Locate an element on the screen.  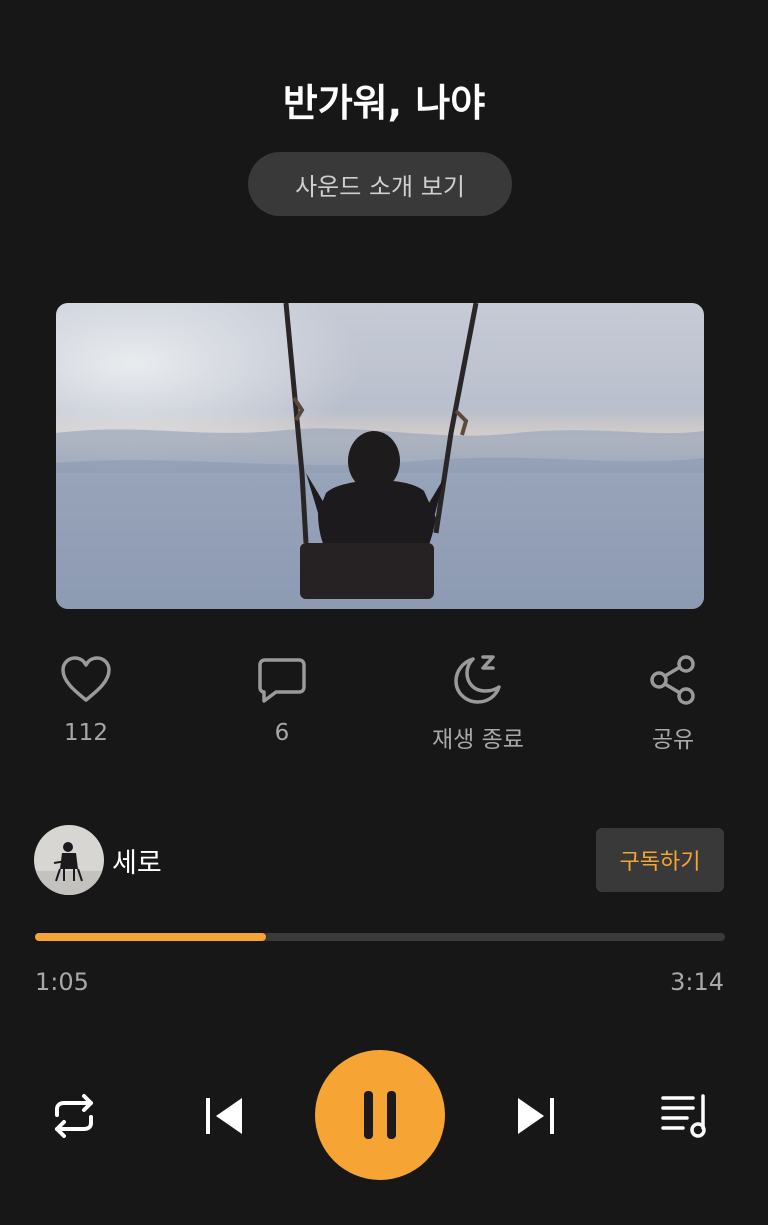
creator-name: 세로 is located at coordinates (137, 860).